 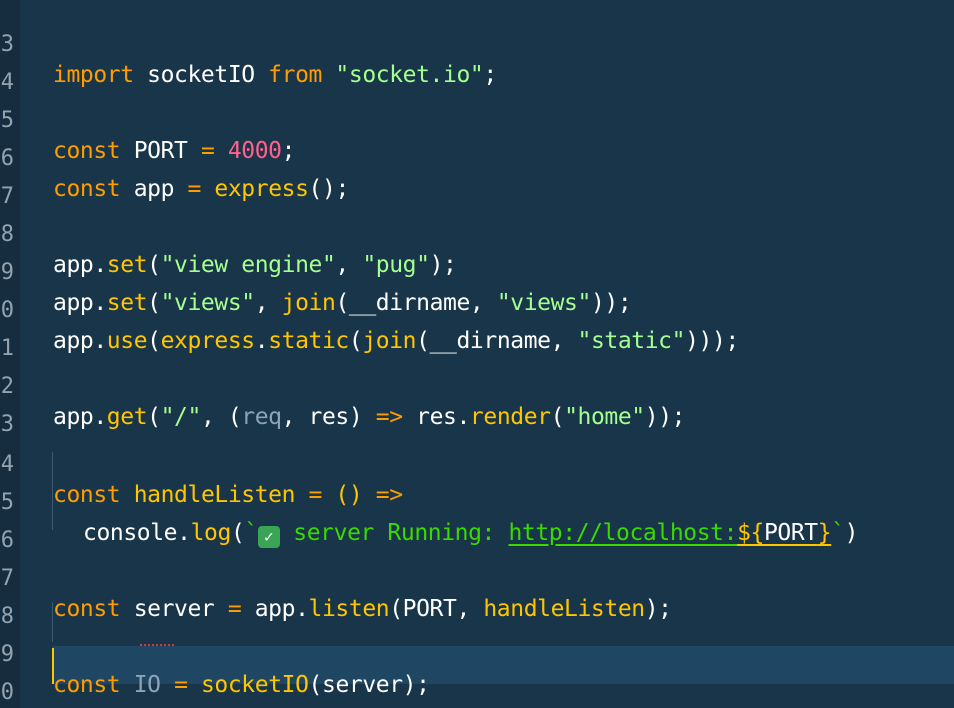 I want to click on code-line: 6, so click(x=477, y=524).